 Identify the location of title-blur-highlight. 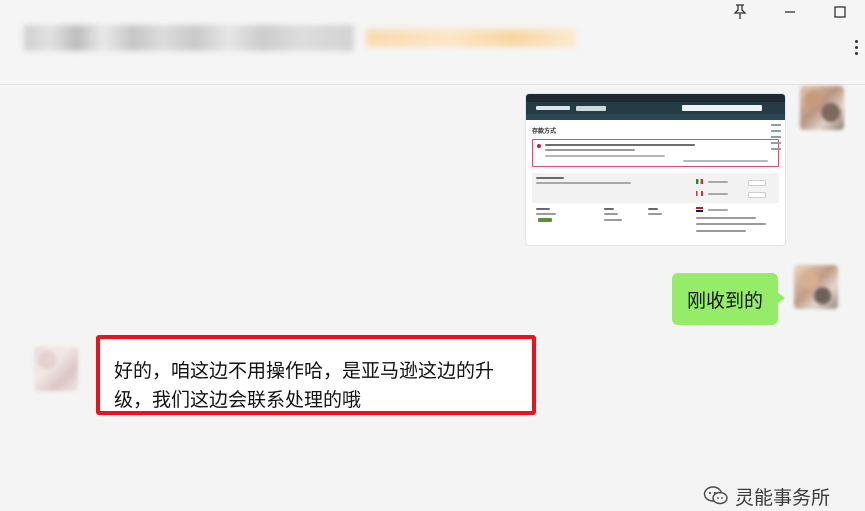
(471, 38).